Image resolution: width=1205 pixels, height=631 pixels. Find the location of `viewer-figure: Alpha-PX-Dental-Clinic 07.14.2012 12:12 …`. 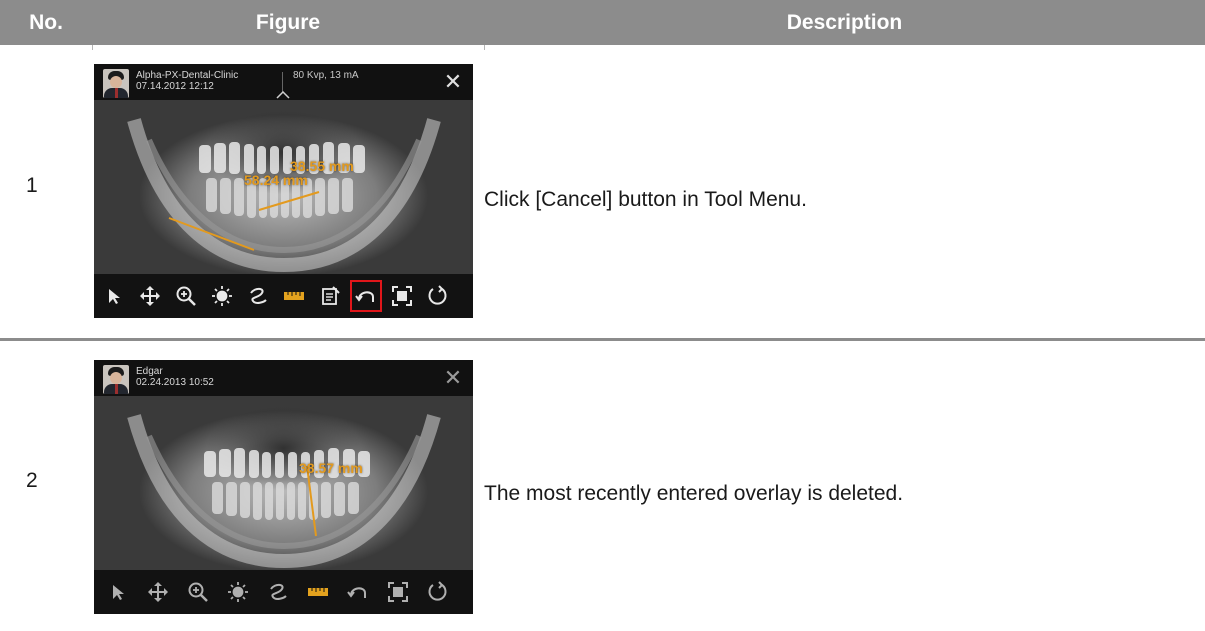

viewer-figure: Alpha-PX-Dental-Clinic 07.14.2012 12:12 … is located at coordinates (283, 191).